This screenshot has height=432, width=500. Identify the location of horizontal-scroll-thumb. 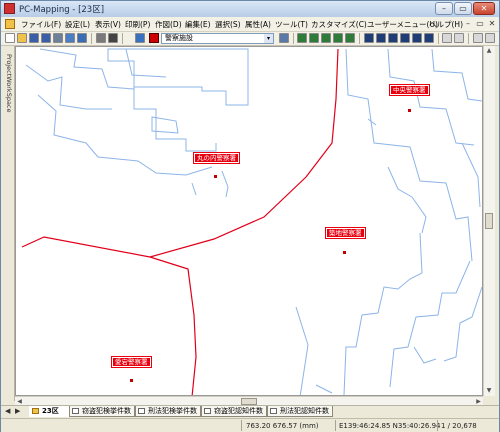
(249, 401).